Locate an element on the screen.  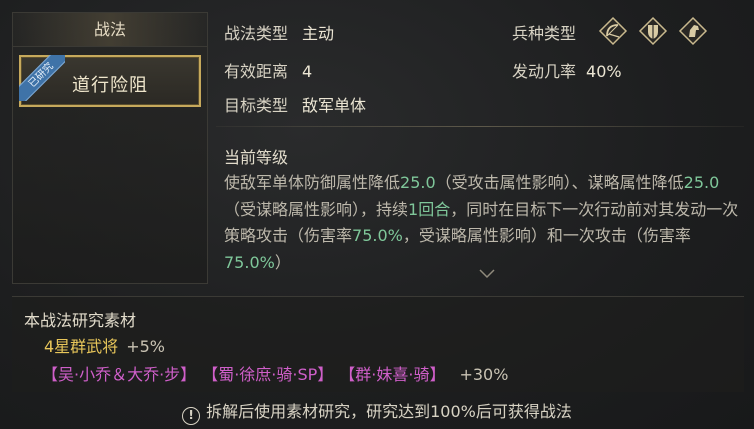
tactic-type-row: 战法类型 主动 is located at coordinates (279, 32).